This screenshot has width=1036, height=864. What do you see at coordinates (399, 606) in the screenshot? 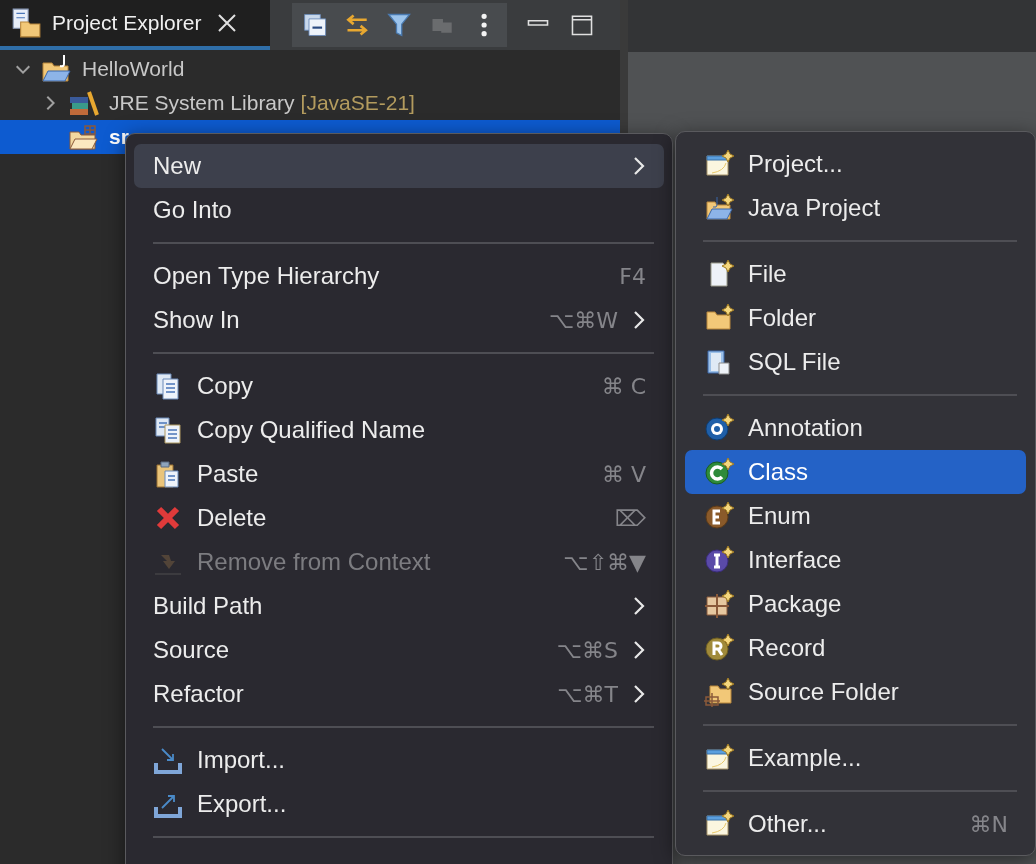
I see `menu-item: Build Path` at bounding box center [399, 606].